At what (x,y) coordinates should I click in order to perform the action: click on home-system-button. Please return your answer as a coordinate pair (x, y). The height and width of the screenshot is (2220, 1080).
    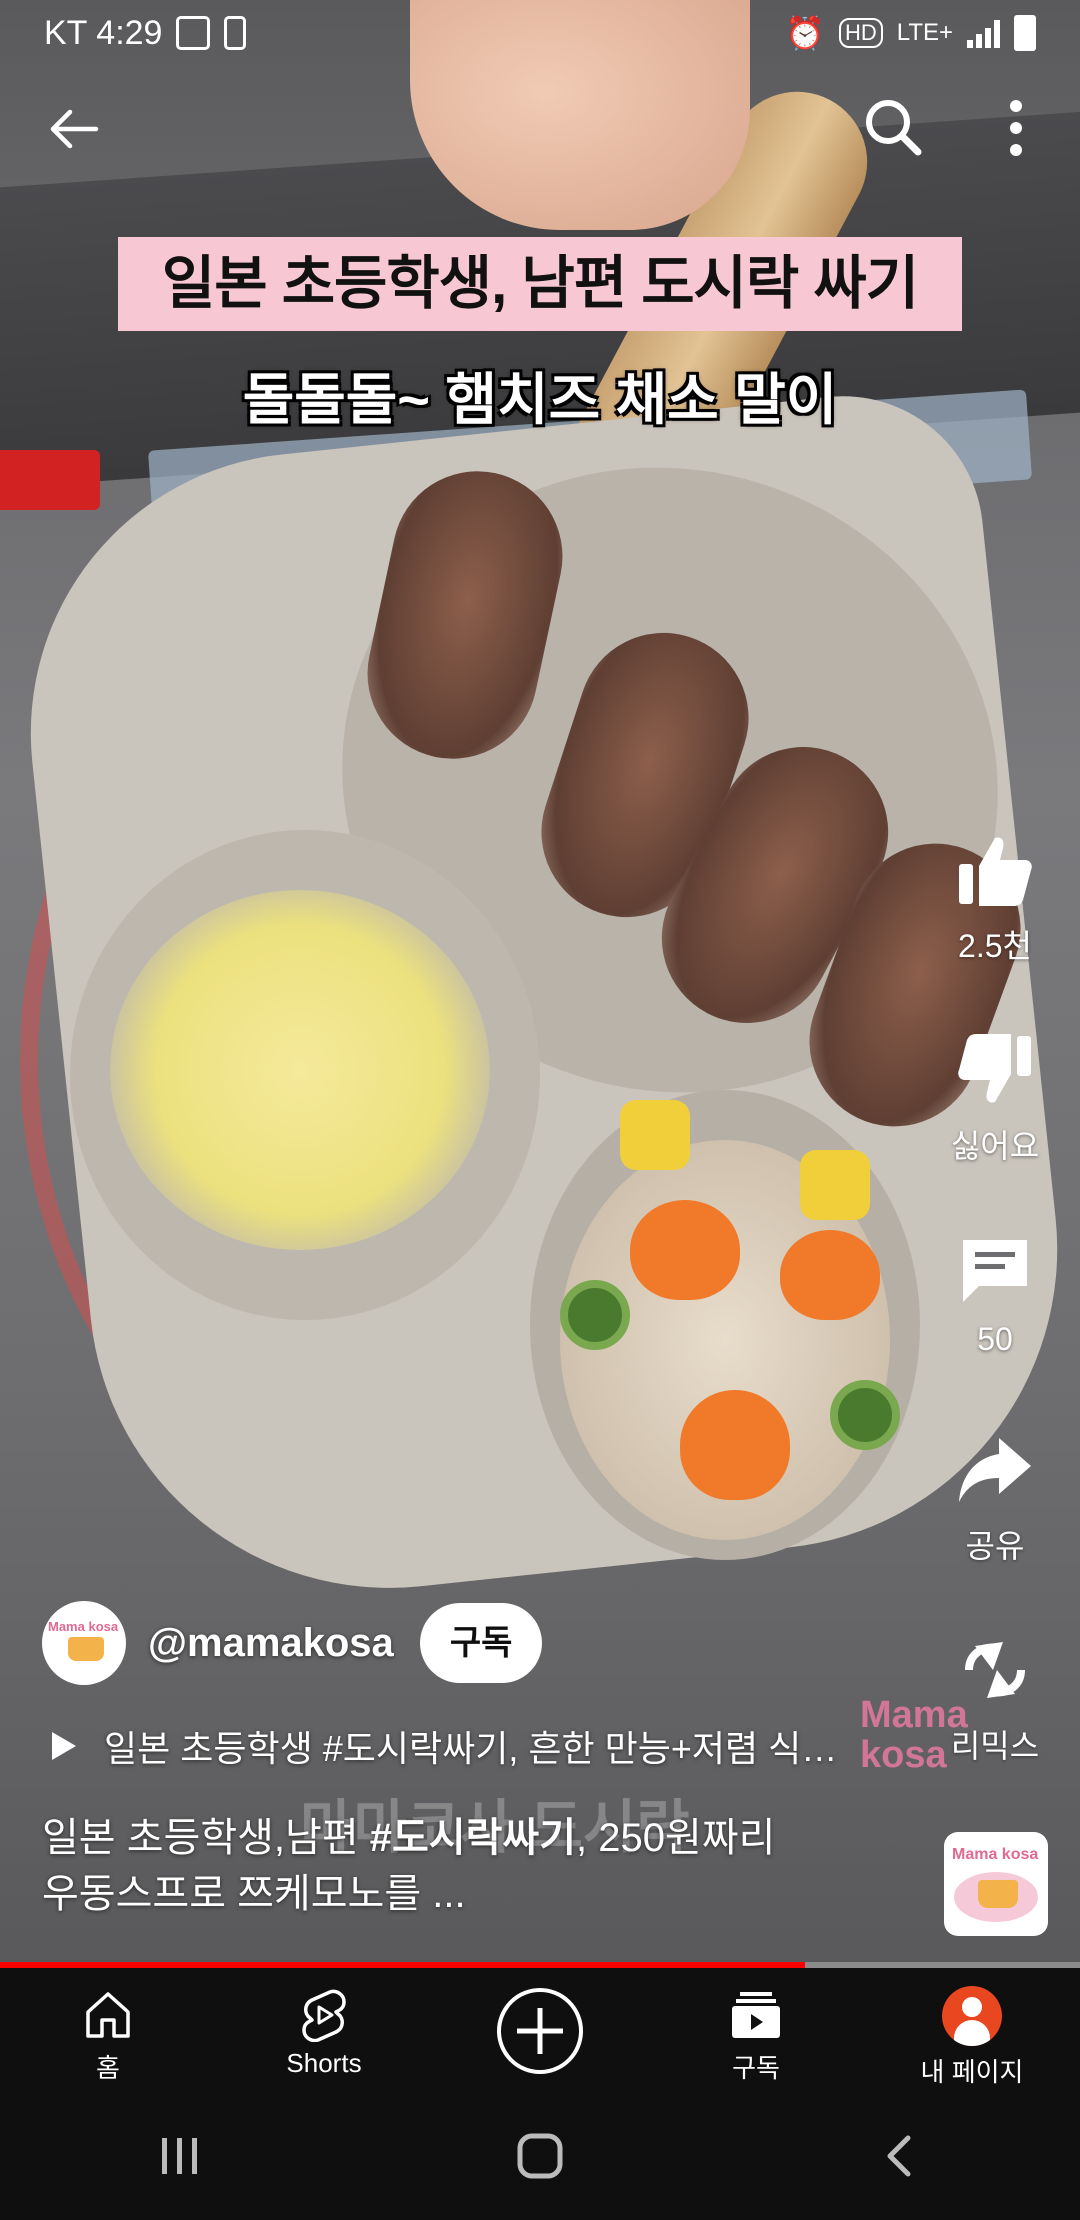
    Looking at the image, I should click on (540, 2156).